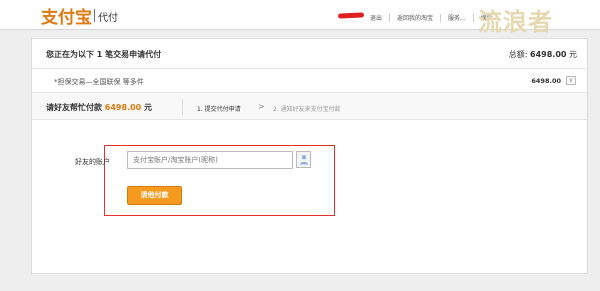 The height and width of the screenshot is (291, 600). Describe the element at coordinates (351, 15) in the screenshot. I see `redacted-username` at that location.